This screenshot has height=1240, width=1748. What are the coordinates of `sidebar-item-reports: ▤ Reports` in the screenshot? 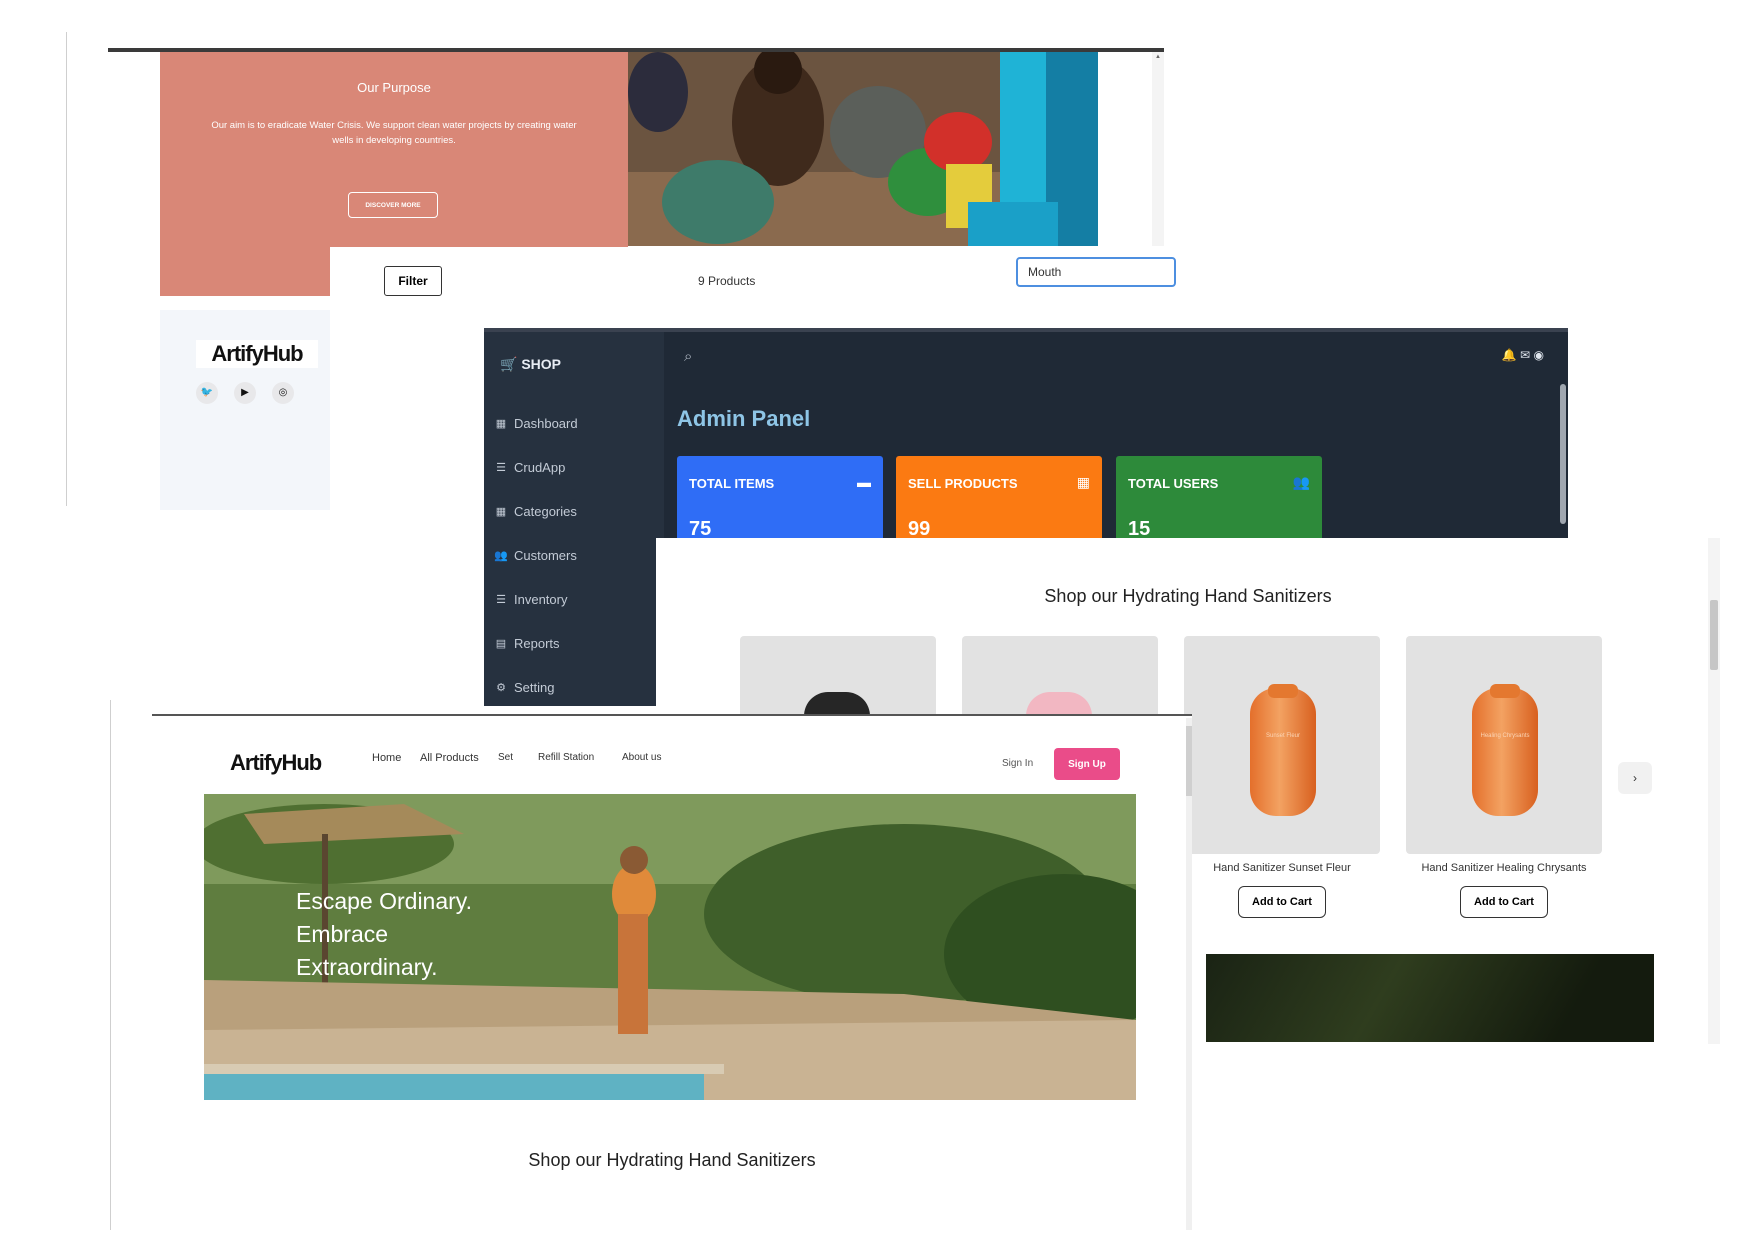 It's located at (527, 643).